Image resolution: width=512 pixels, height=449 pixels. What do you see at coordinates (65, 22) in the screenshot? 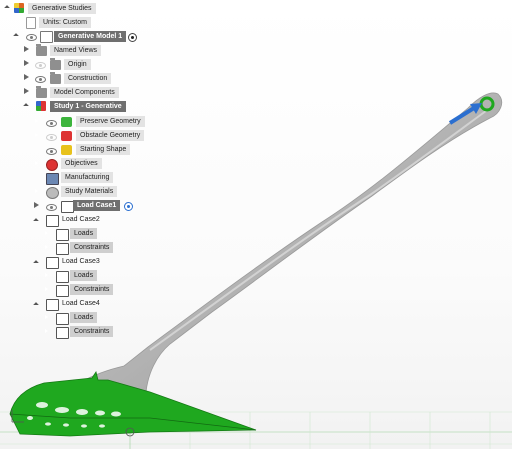
I see `units-label: Units: Custom` at bounding box center [65, 22].